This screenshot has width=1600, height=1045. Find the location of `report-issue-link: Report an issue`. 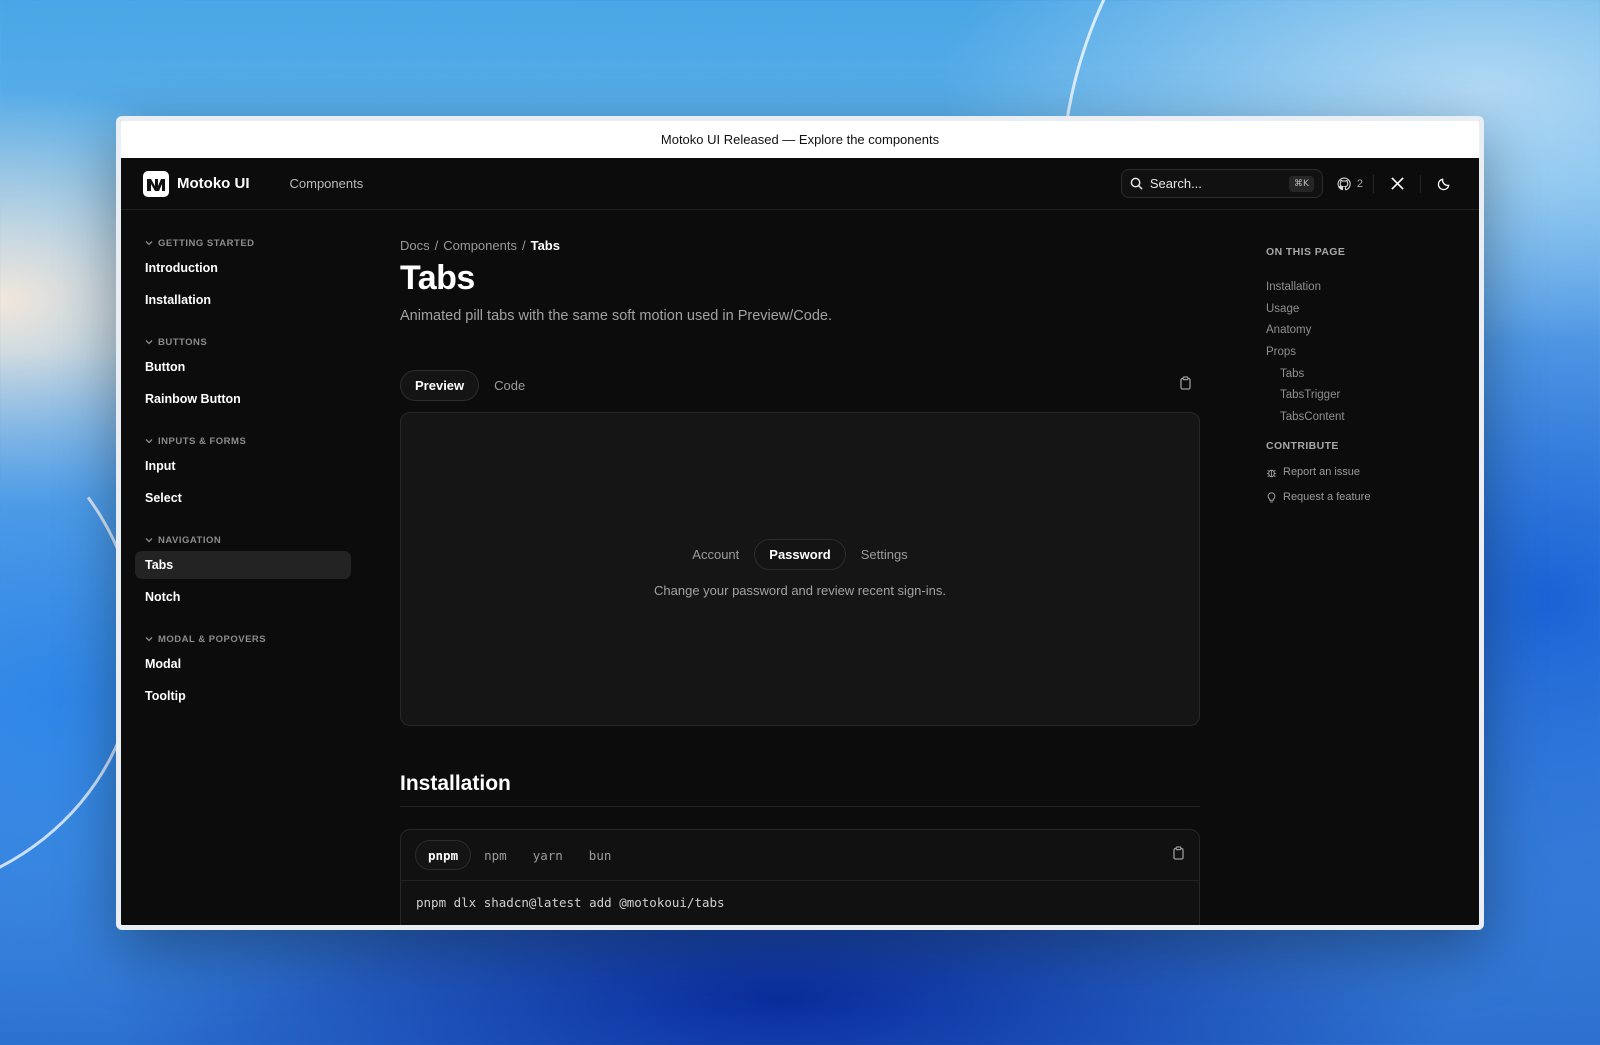

report-issue-link: Report an issue is located at coordinates (1356, 472).